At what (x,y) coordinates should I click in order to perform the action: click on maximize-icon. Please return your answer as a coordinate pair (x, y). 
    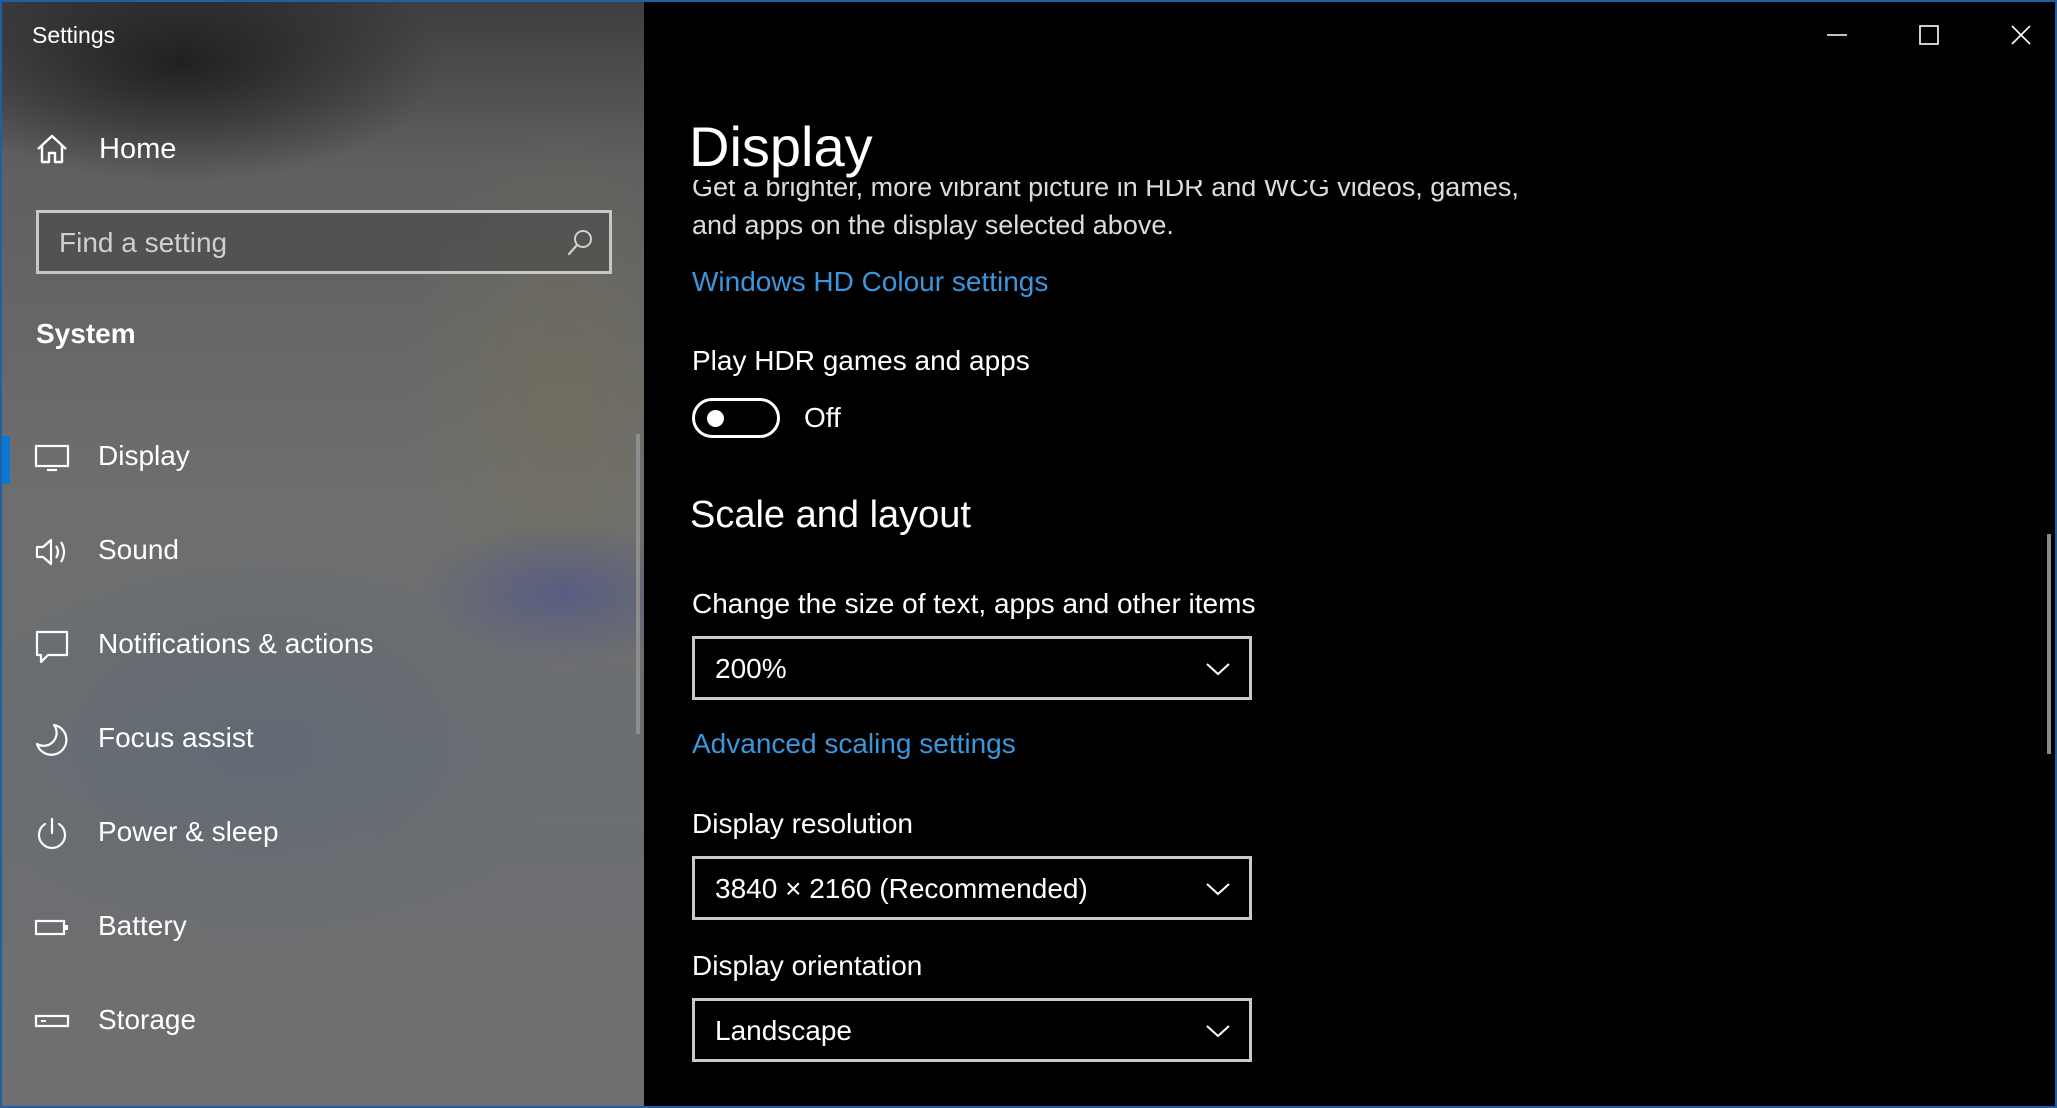
    Looking at the image, I should click on (1929, 35).